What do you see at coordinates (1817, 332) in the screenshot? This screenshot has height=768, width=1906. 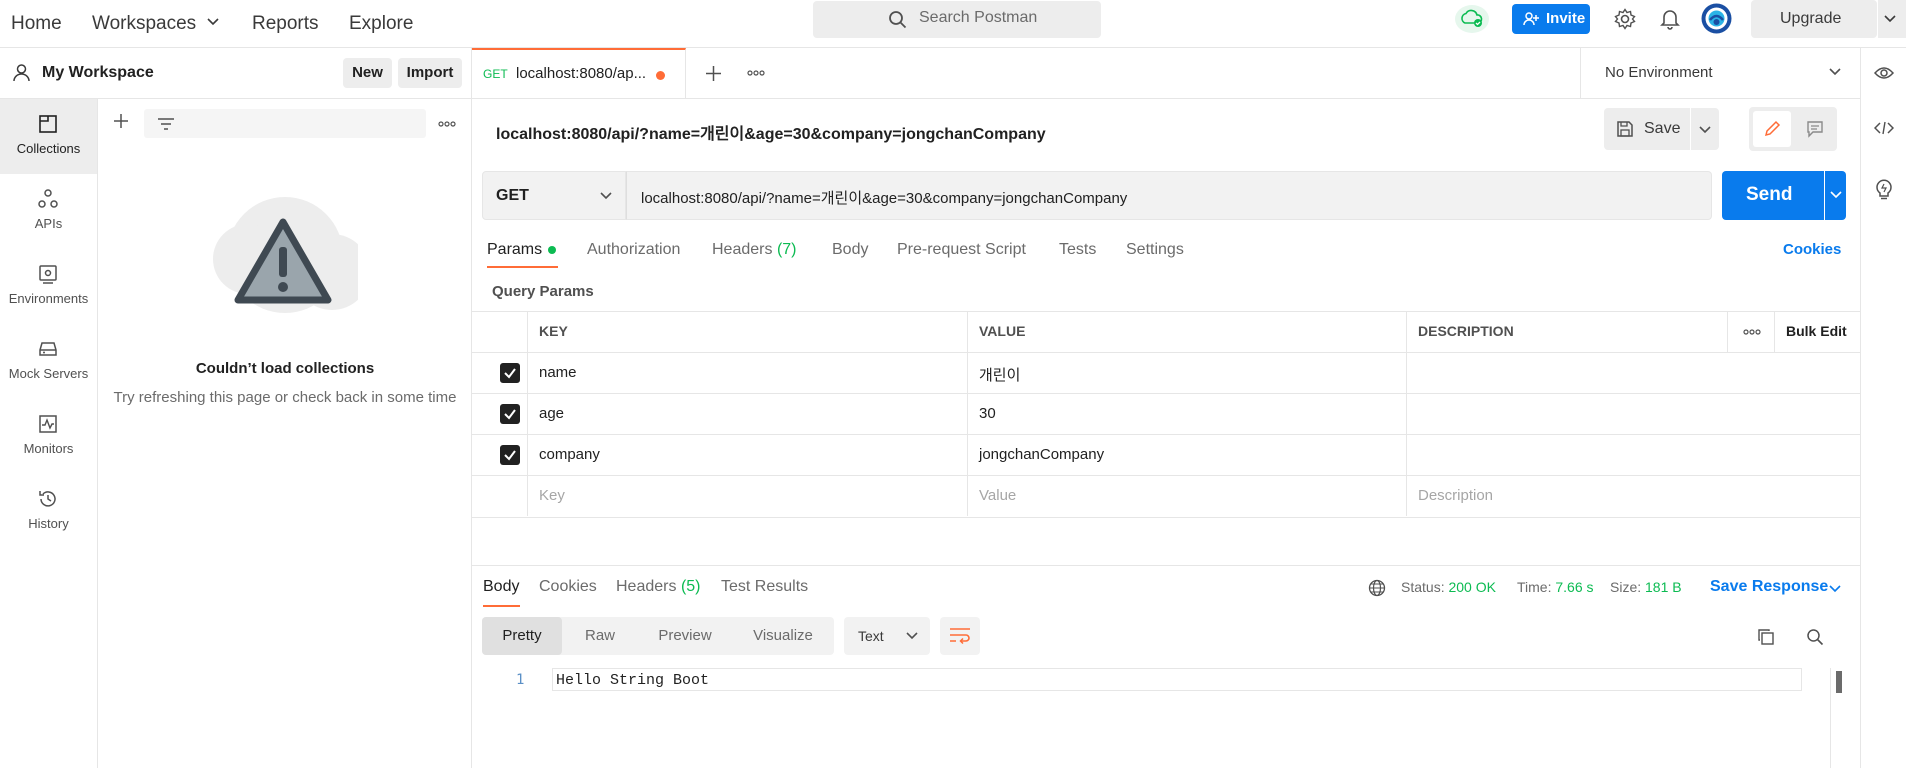 I see `bulk-edit-button: Bulk Edit` at bounding box center [1817, 332].